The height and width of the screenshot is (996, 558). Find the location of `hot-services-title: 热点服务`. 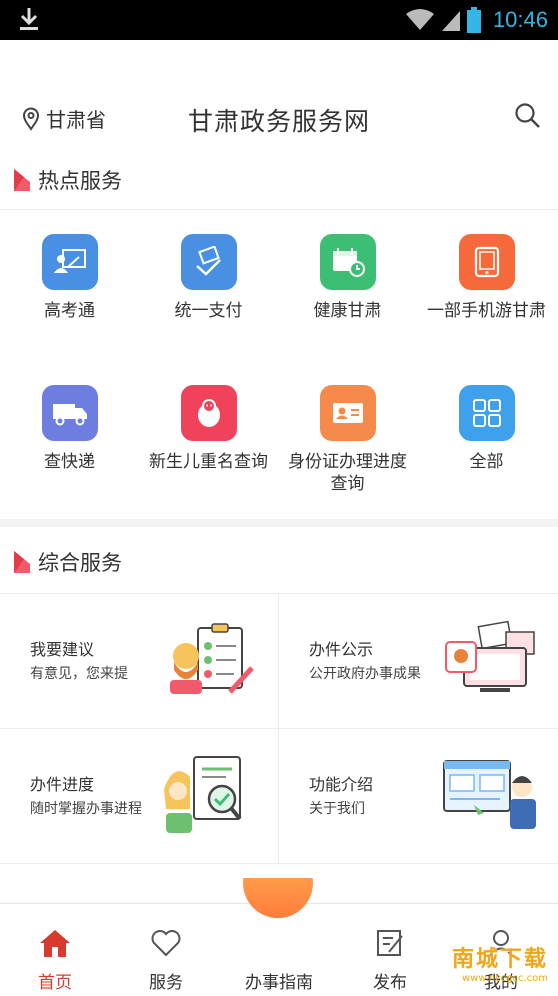

hot-services-title: 热点服务 is located at coordinates (80, 181).